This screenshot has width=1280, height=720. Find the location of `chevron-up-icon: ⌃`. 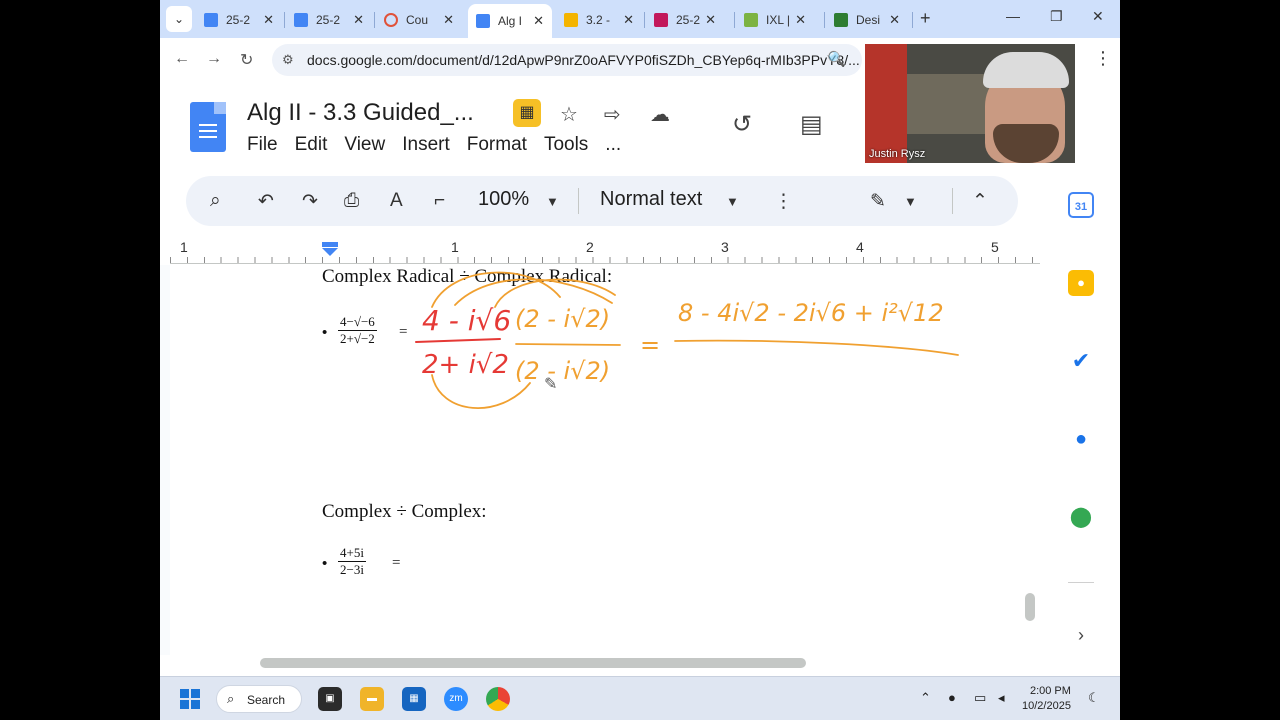

chevron-up-icon: ⌃ is located at coordinates (980, 201).